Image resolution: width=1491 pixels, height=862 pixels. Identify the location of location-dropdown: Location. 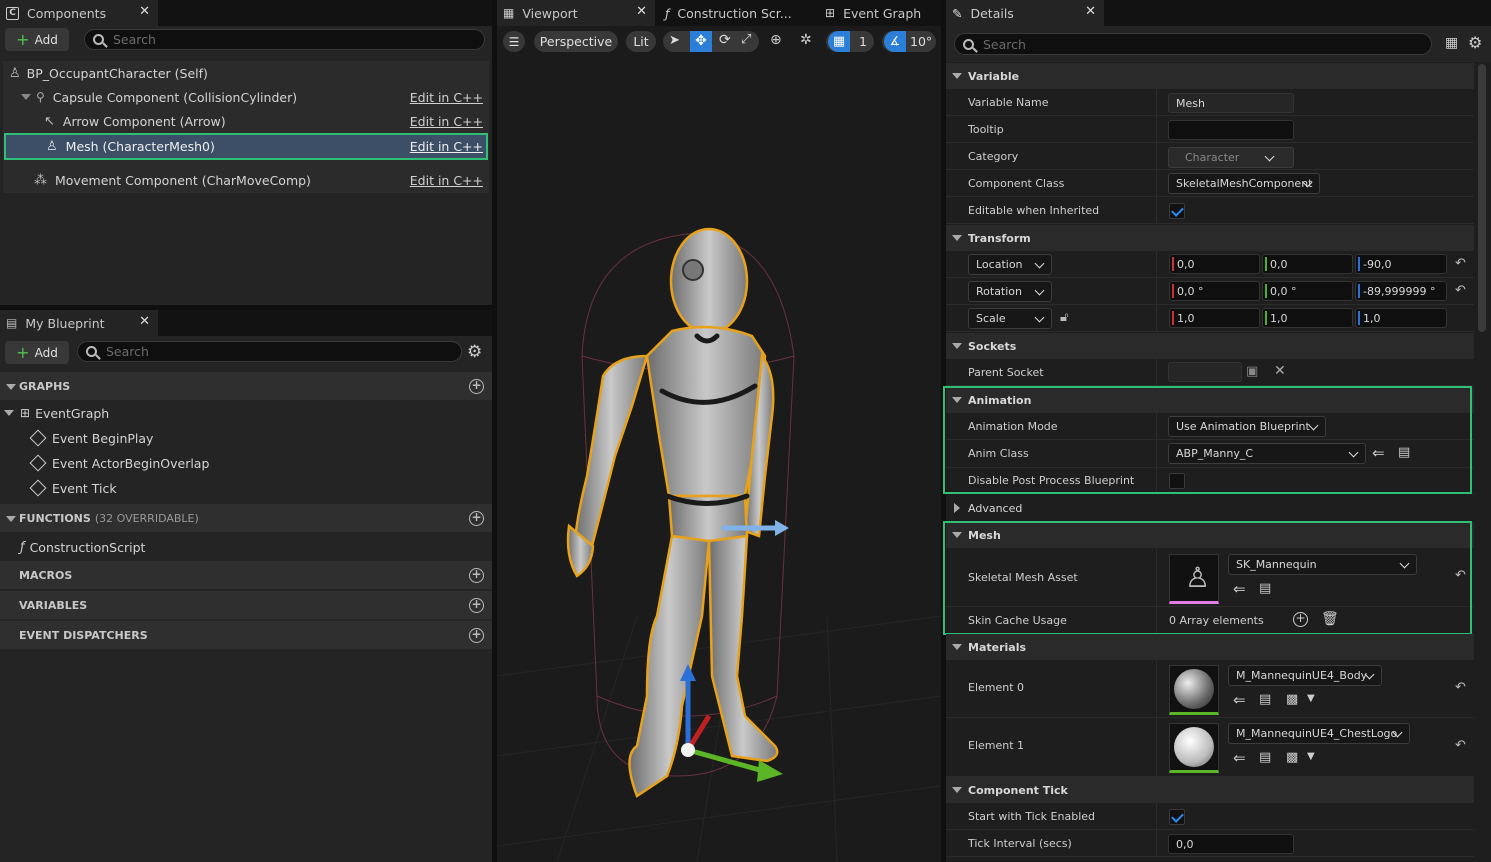
(1010, 264).